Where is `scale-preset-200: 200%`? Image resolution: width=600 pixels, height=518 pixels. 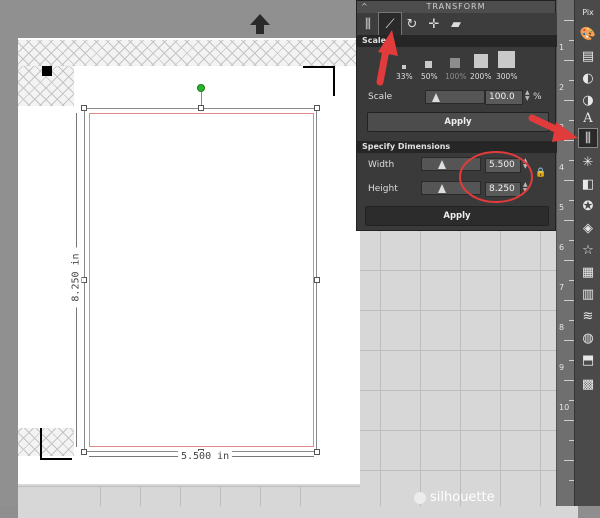
scale-preset-200: 200% is located at coordinates (480, 76).